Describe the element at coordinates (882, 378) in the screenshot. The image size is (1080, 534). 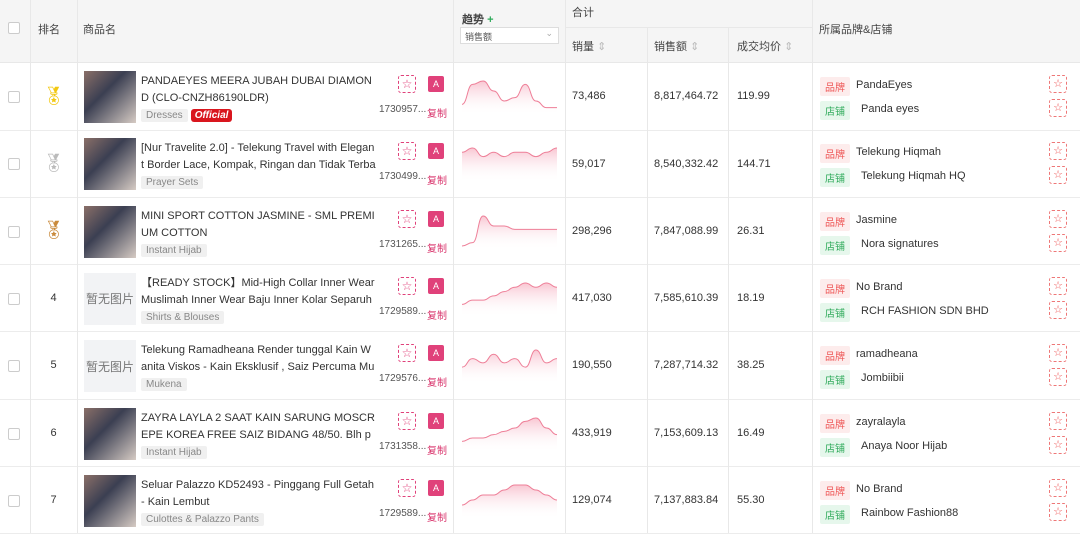
I see `store-name: Jombiibii` at that location.